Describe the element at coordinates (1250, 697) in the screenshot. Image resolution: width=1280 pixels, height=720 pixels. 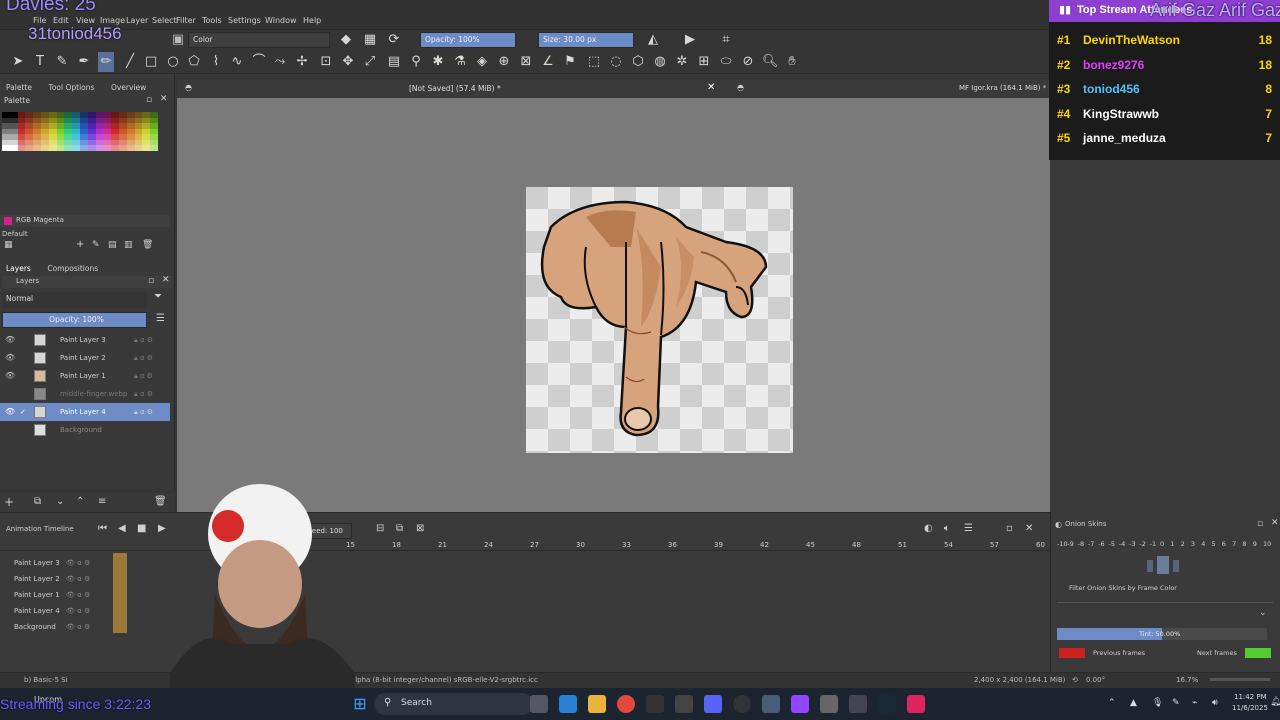
I see `clock-time: 11:42 PM` at that location.